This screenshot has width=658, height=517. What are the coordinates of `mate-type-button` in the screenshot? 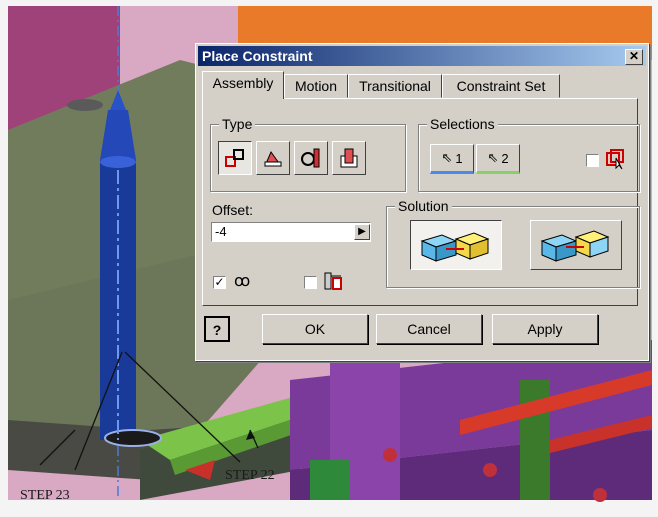 It's located at (235, 158).